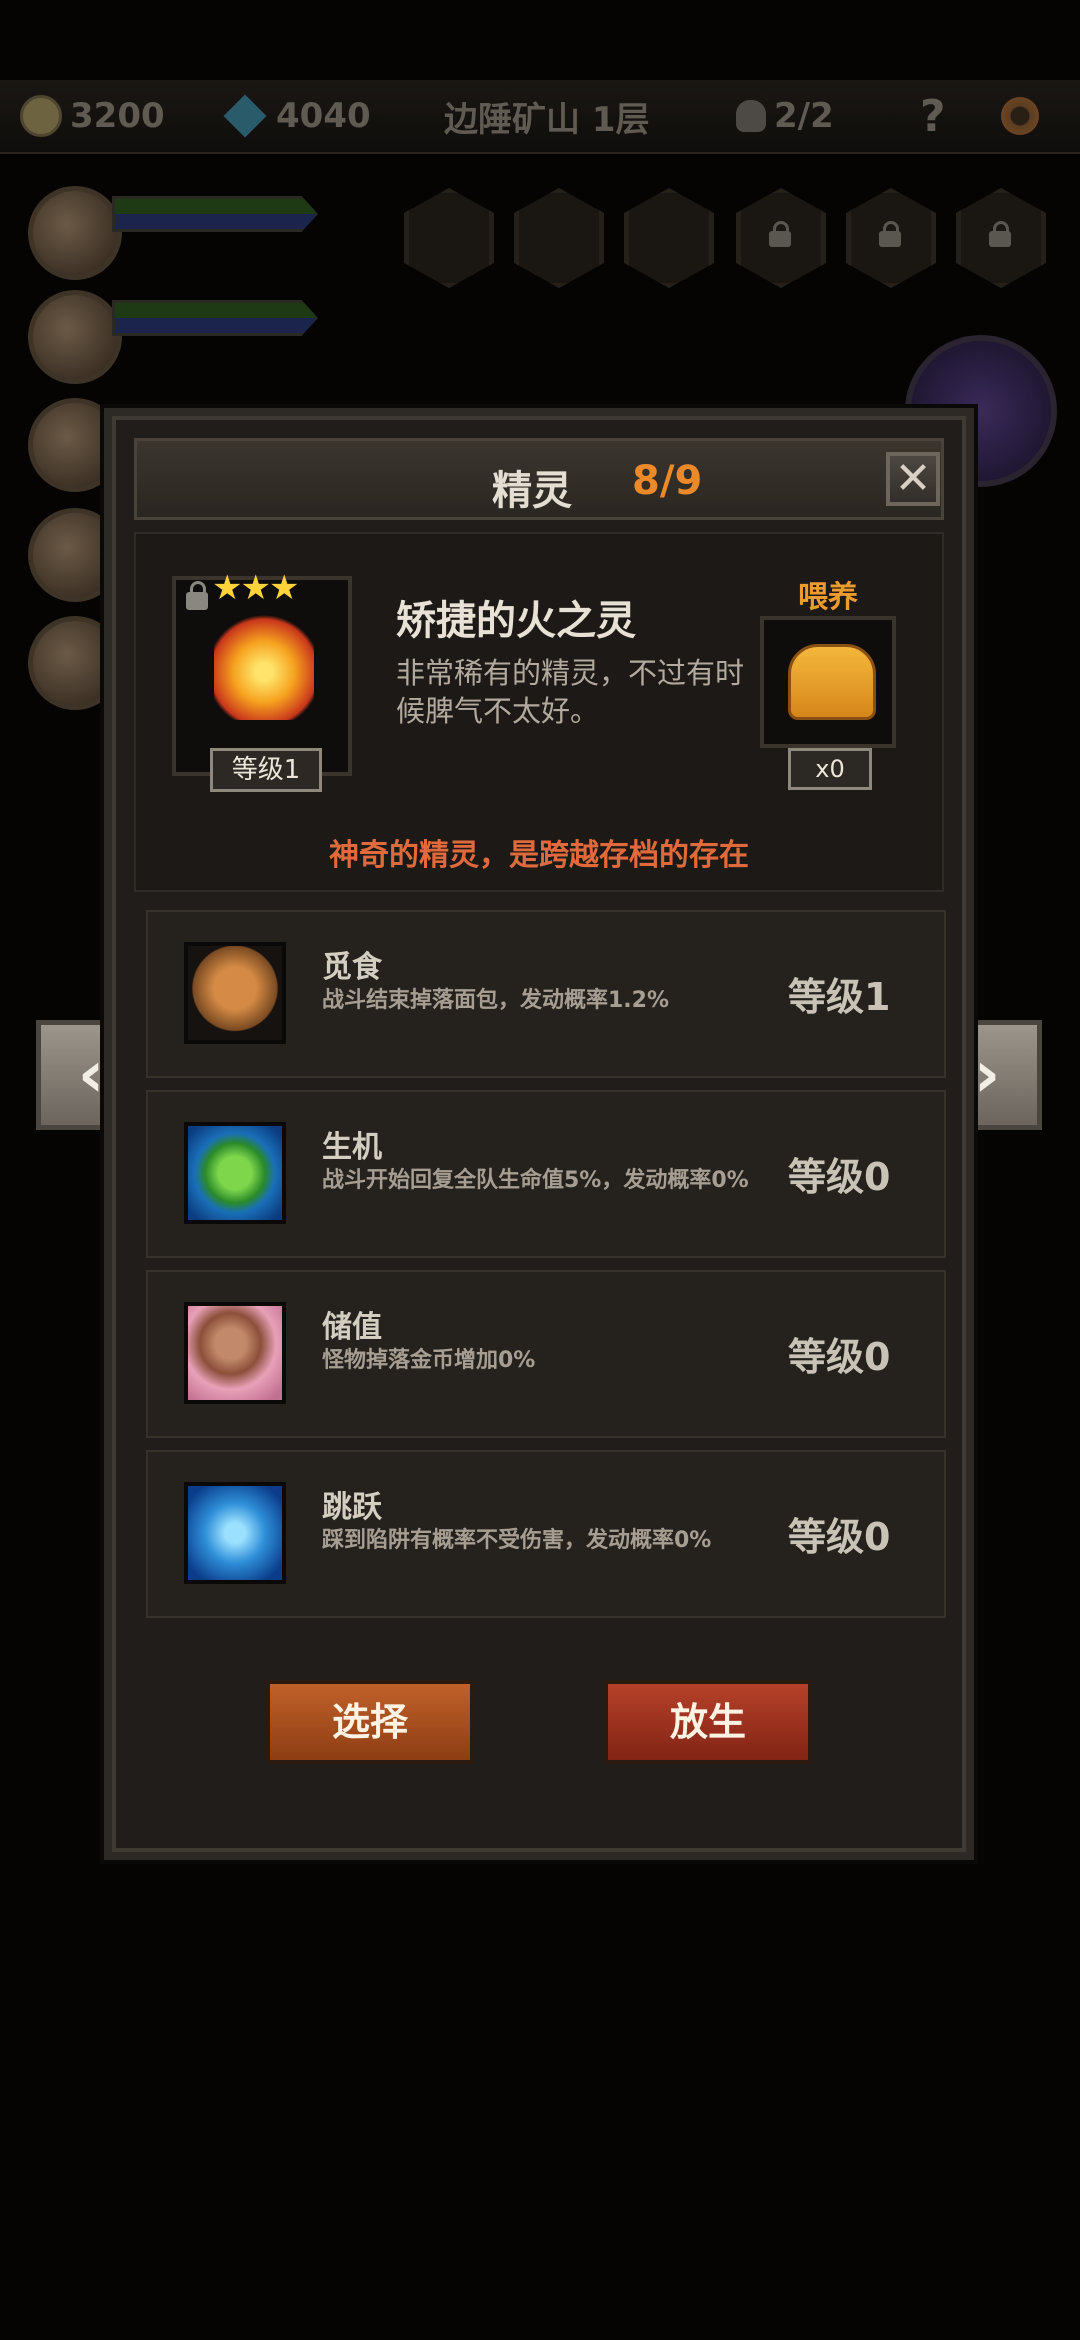  I want to click on skull-icon, so click(751, 116).